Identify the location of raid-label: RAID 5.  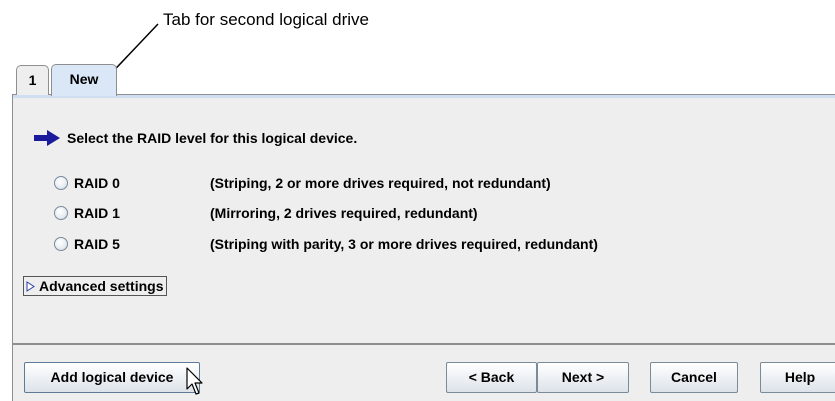
(97, 244).